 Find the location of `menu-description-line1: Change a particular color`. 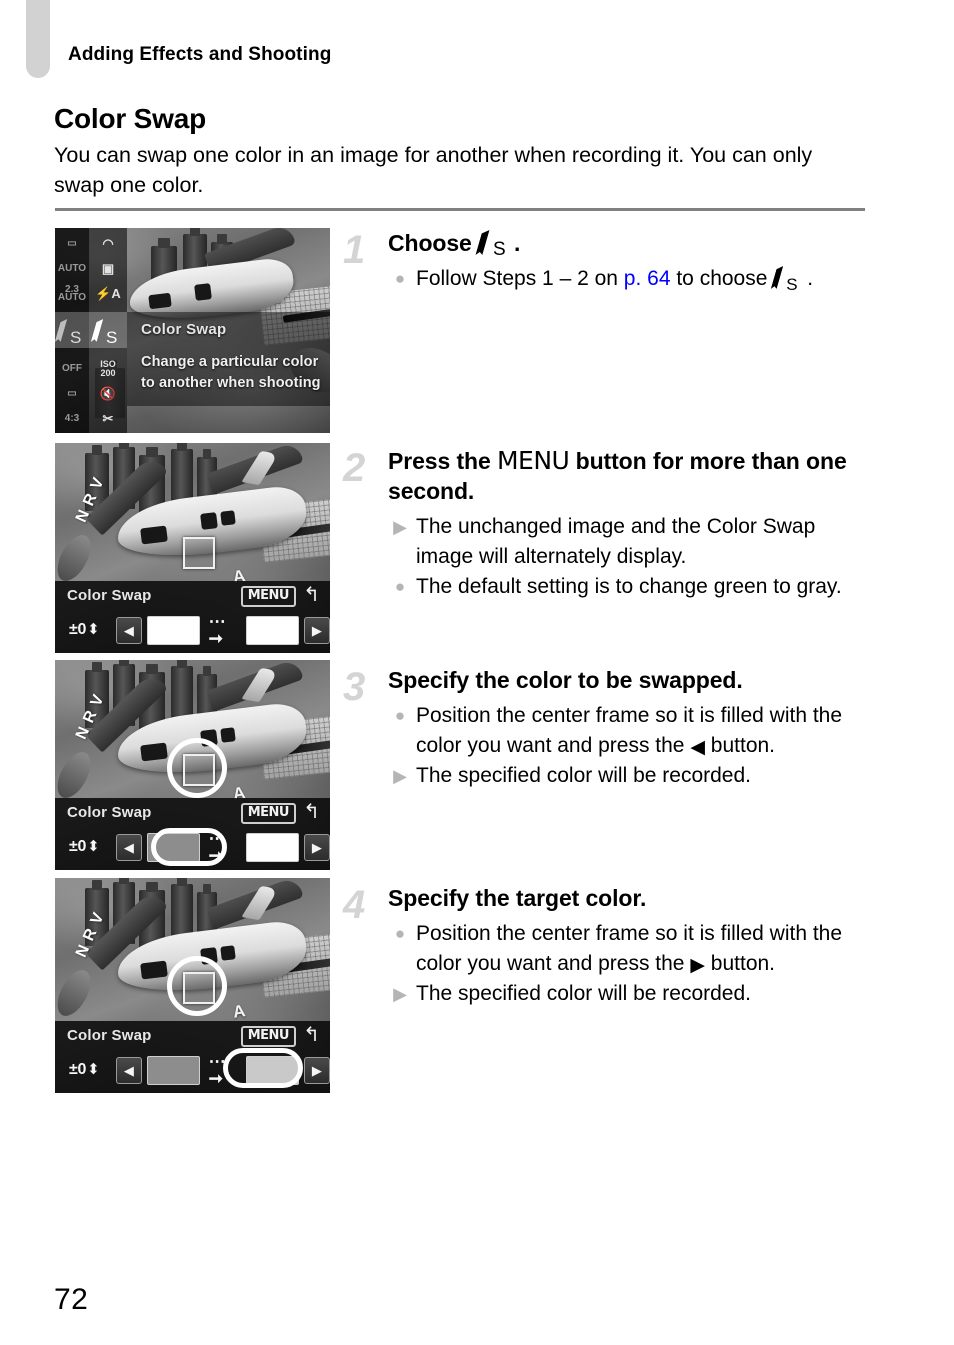

menu-description-line1: Change a particular color is located at coordinates (230, 362).